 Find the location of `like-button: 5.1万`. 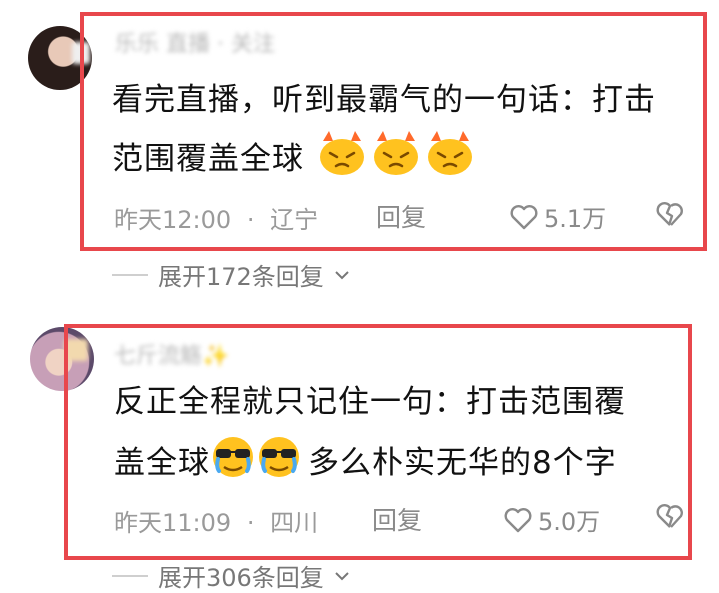

like-button: 5.1万 is located at coordinates (558, 216).